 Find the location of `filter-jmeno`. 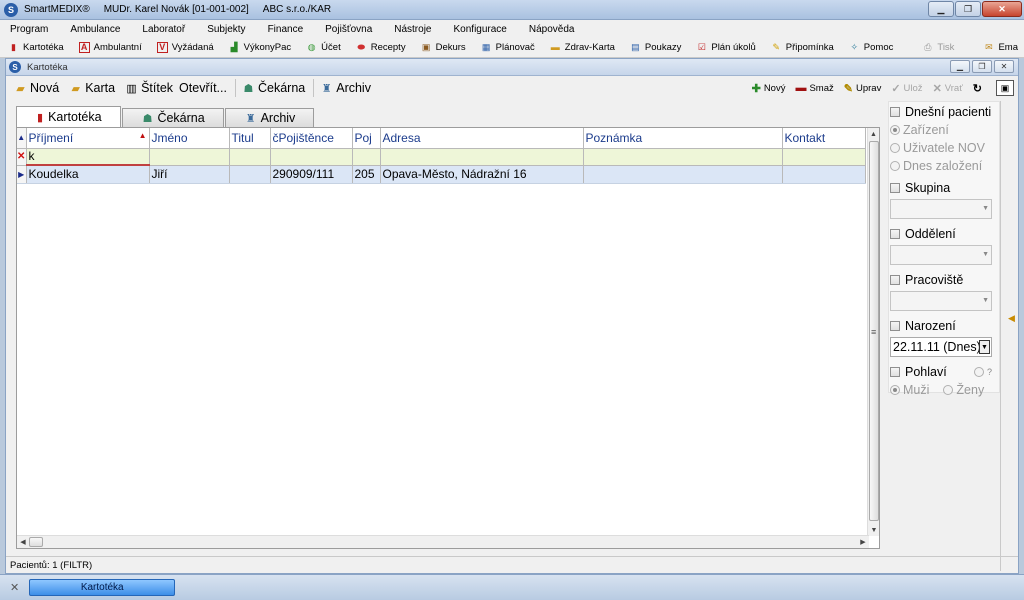

filter-jmeno is located at coordinates (189, 157).